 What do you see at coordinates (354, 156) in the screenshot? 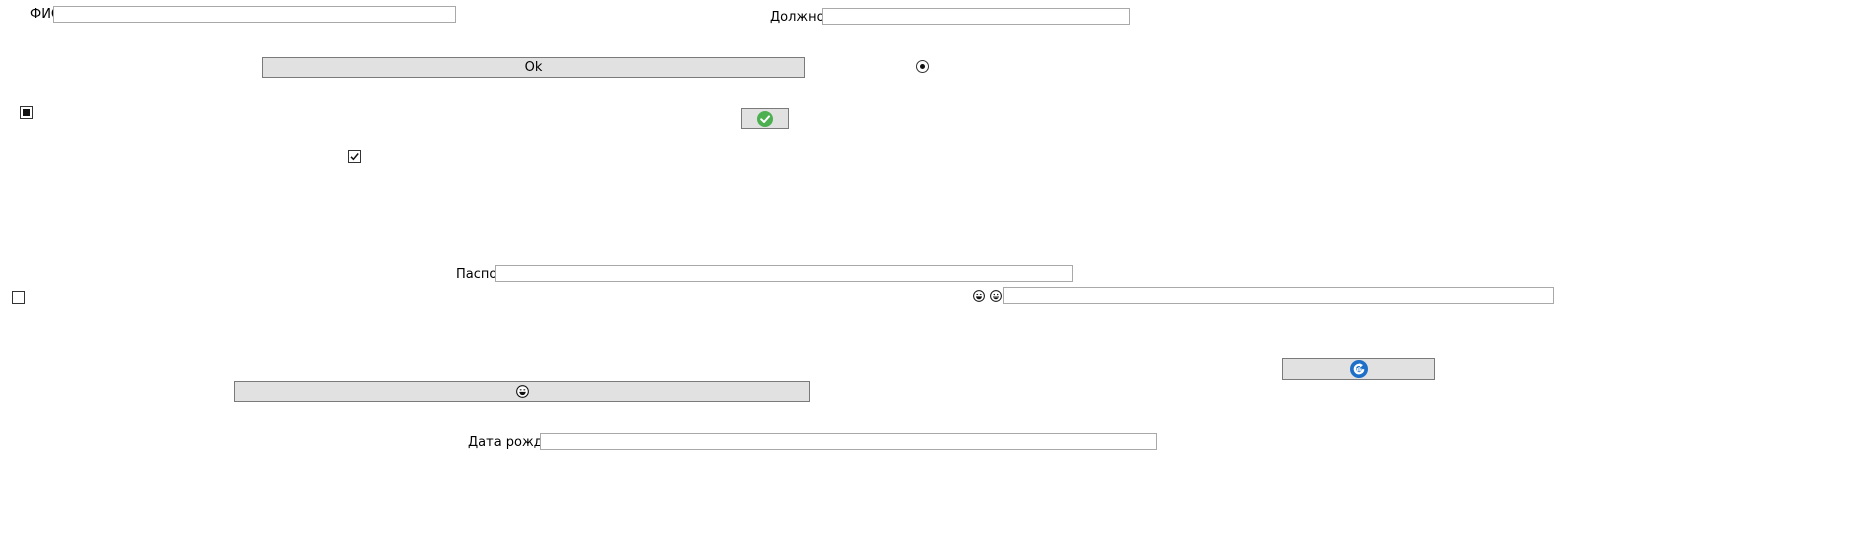
I see `checkbox-checked` at bounding box center [354, 156].